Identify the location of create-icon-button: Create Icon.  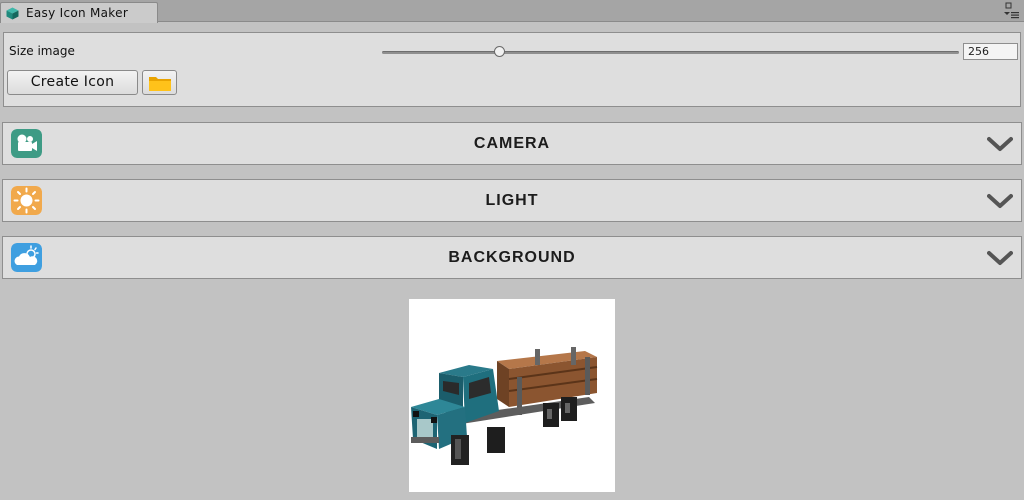
(72, 82).